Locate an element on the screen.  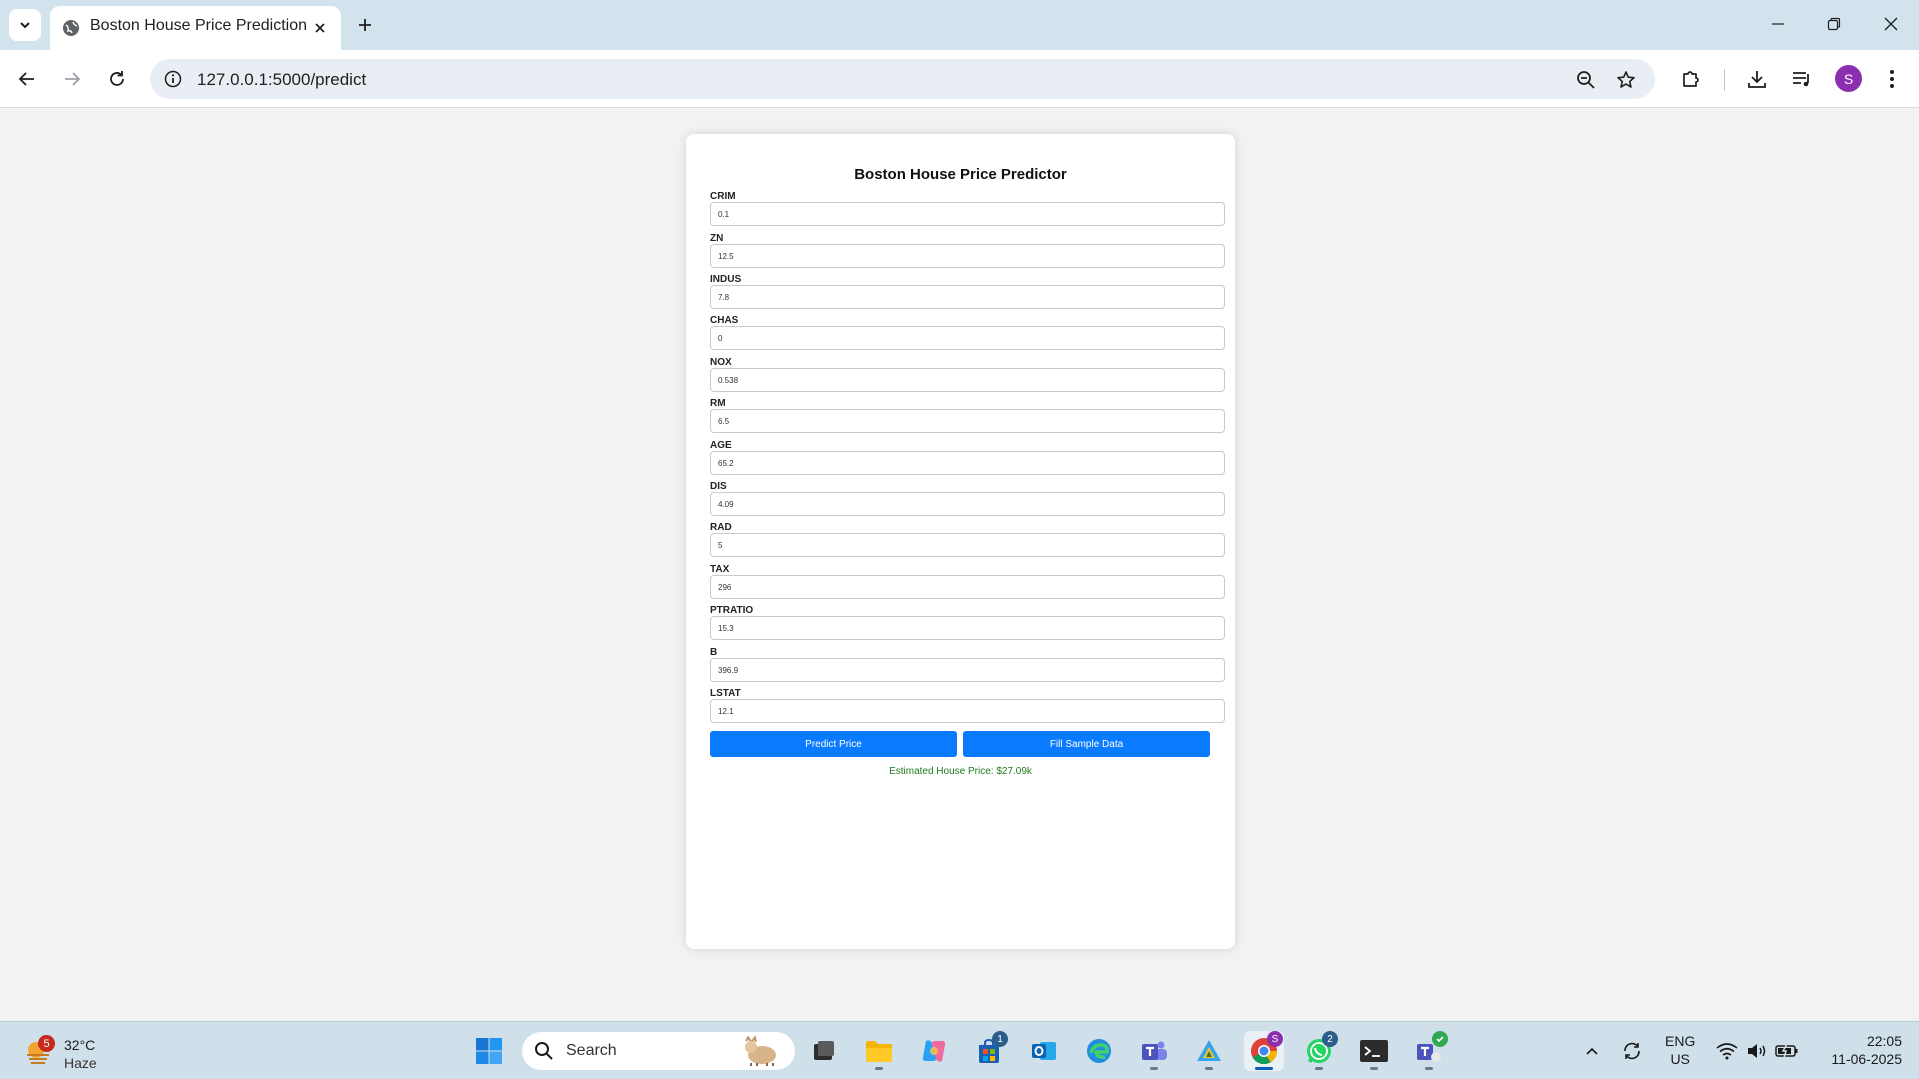
wifi-icon is located at coordinates (1727, 1051).